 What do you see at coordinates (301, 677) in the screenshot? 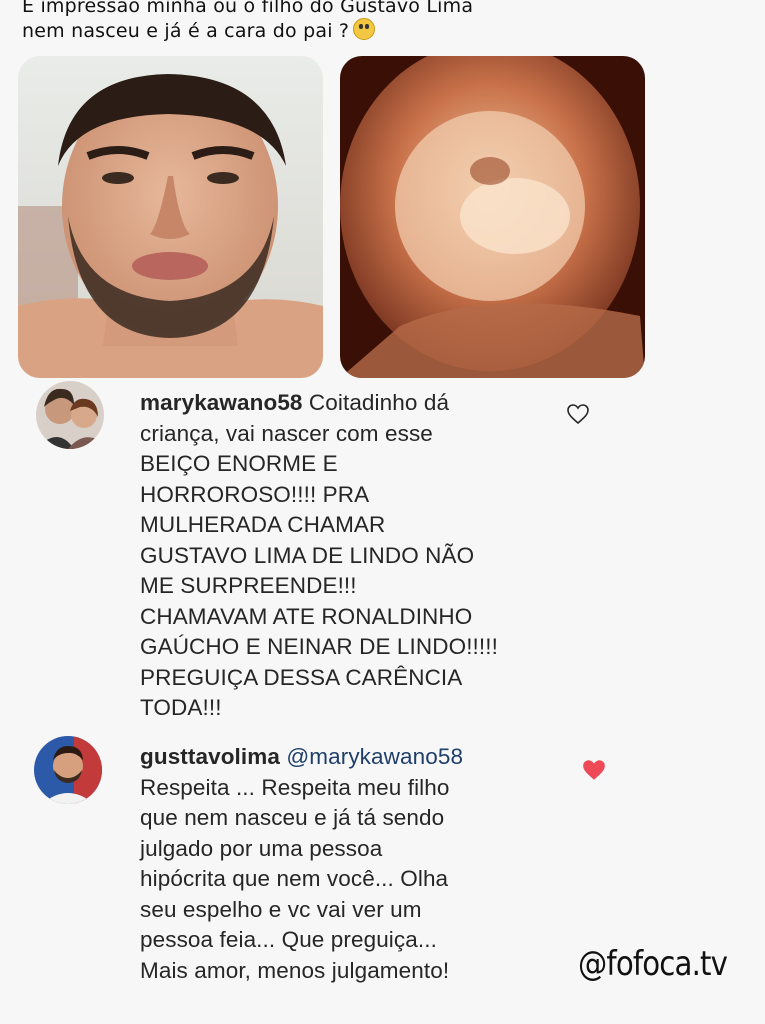
I see `comment-line: PREGUIÇA DESSA CARÊNCIA` at bounding box center [301, 677].